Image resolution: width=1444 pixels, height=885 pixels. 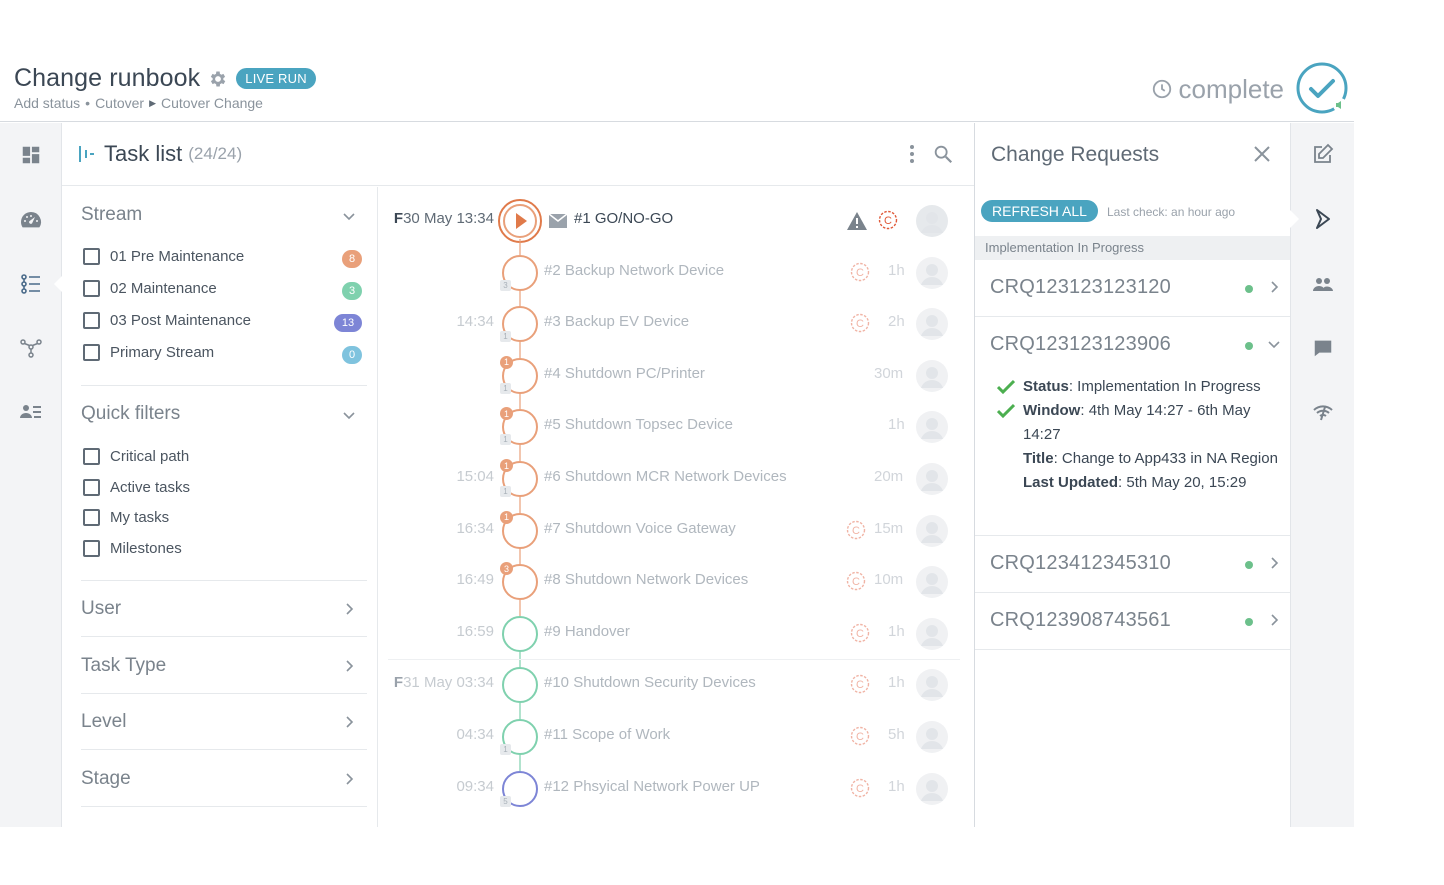 I want to click on task-title: #7 Shutdown Voice Gateway, so click(x=640, y=528).